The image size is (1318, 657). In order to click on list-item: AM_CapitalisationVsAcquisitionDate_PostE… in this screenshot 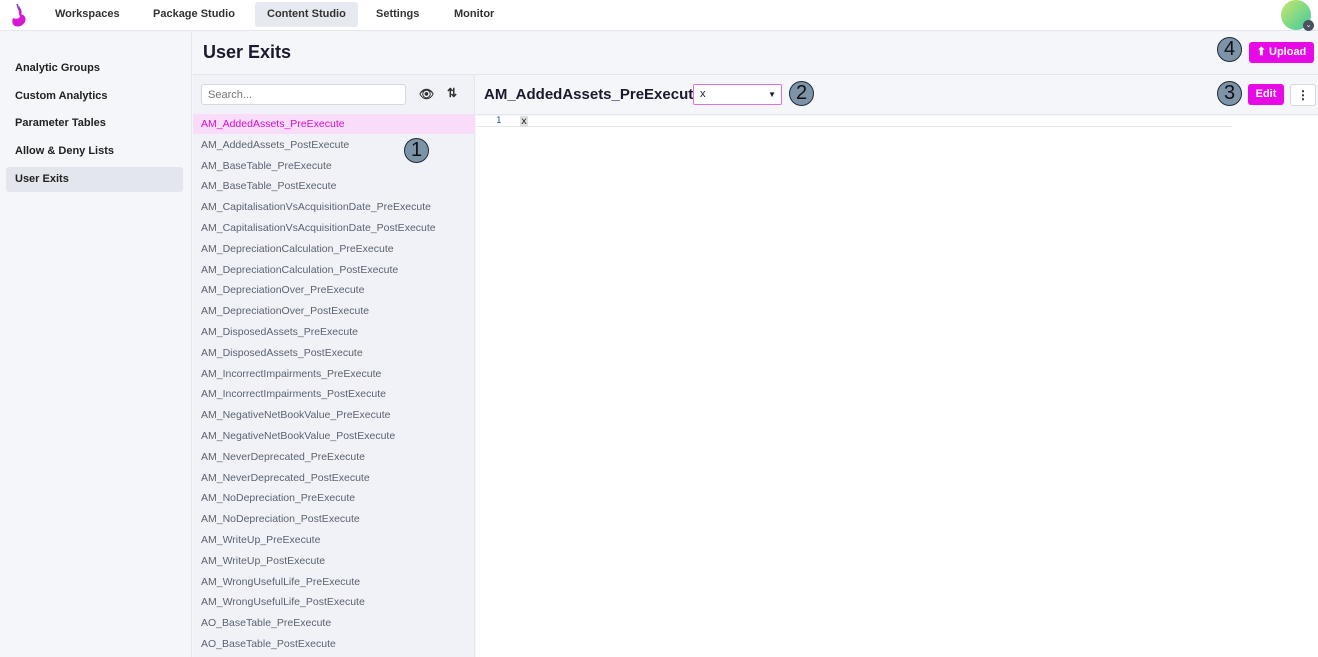, I will do `click(334, 228)`.